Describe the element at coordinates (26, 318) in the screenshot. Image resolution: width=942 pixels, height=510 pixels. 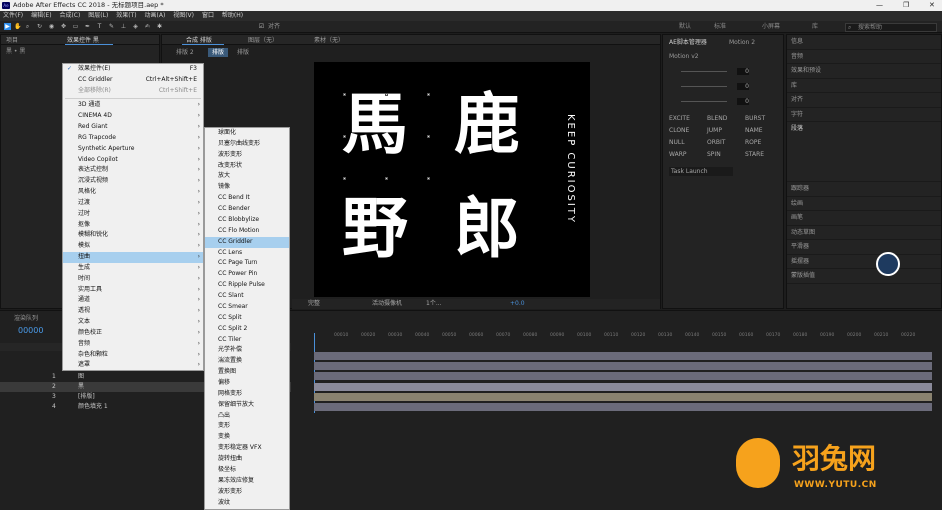
I see `render-queue-tab: 渲染队列` at that location.